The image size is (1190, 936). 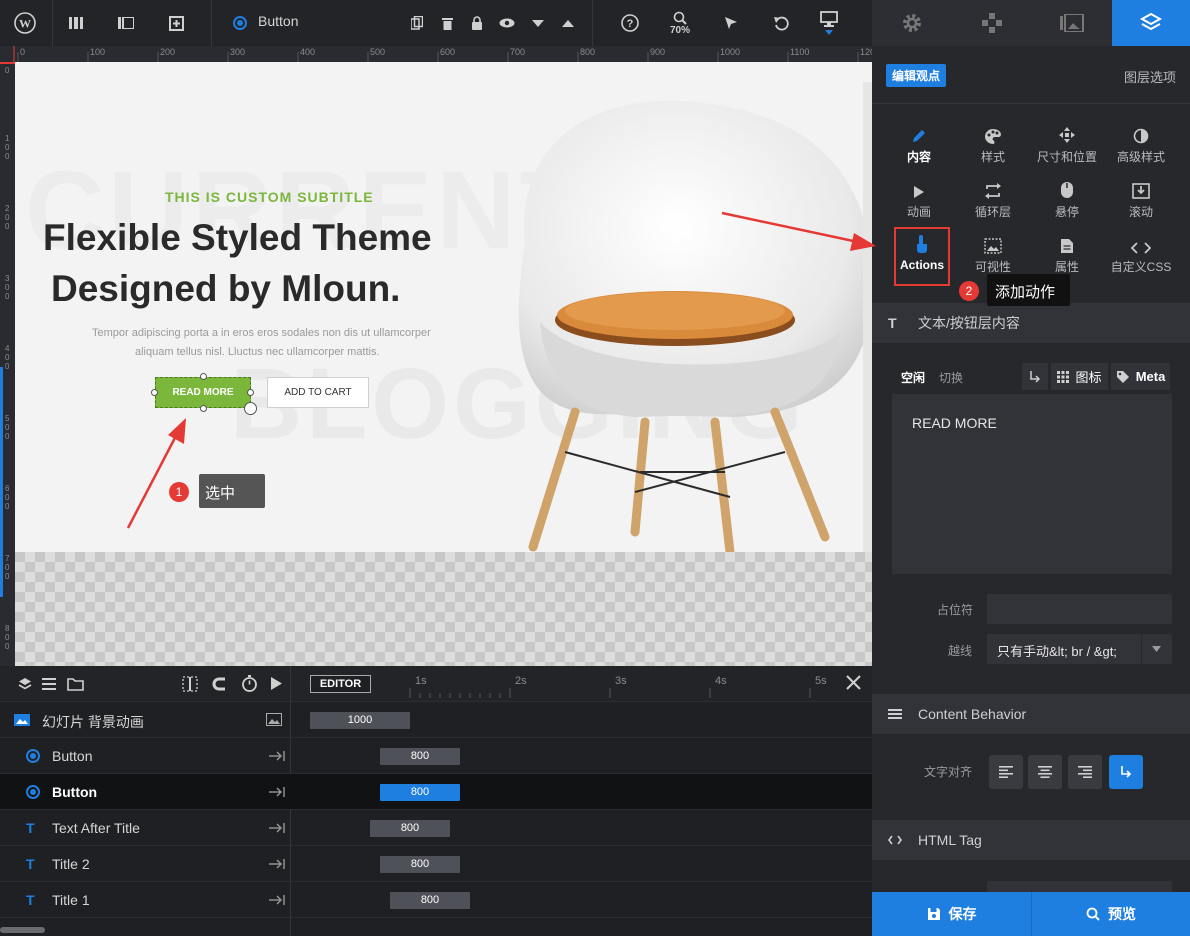 I want to click on wordpress-icon: W, so click(x=25, y=23).